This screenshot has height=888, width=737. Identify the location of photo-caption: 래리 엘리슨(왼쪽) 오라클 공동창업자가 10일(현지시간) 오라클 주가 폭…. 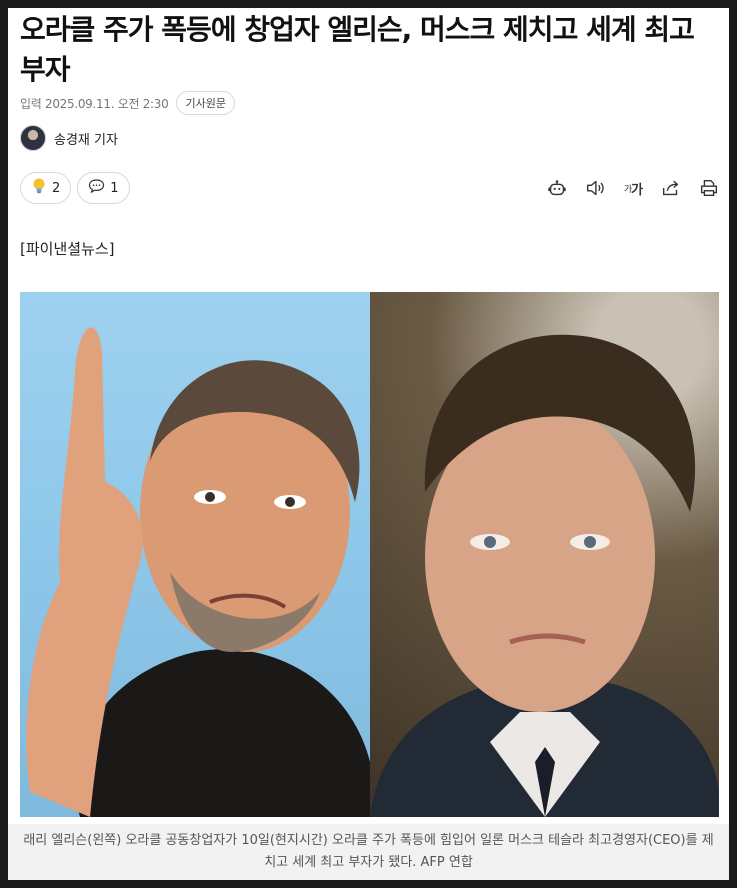
(368, 852).